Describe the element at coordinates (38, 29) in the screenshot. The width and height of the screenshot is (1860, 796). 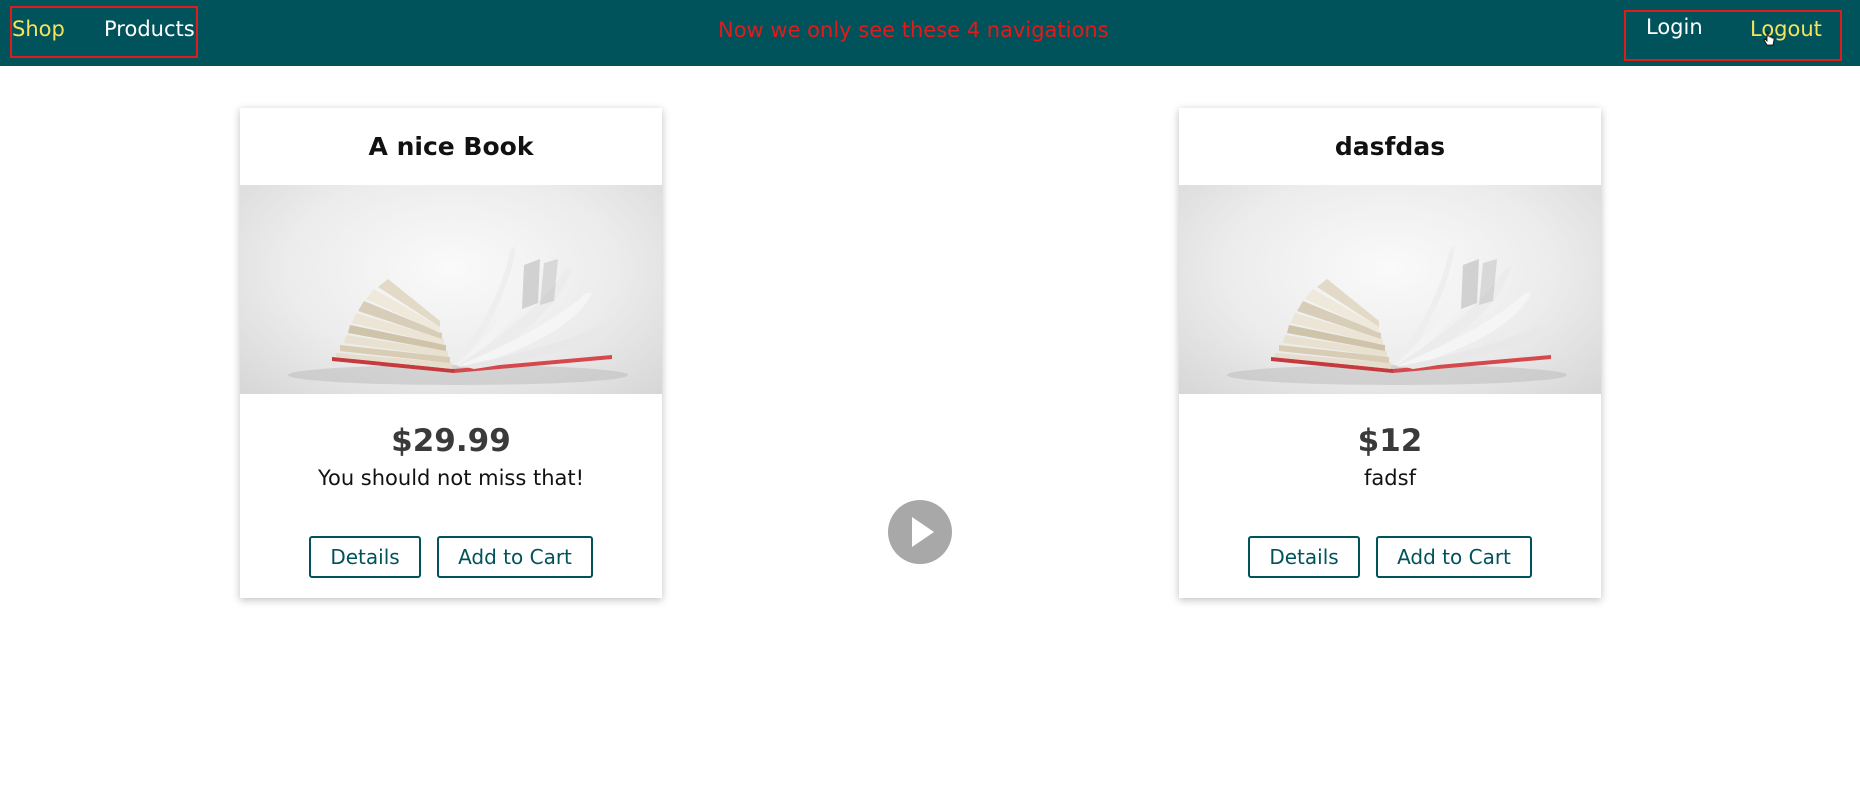
I see `nav-link-shop: Shop` at that location.